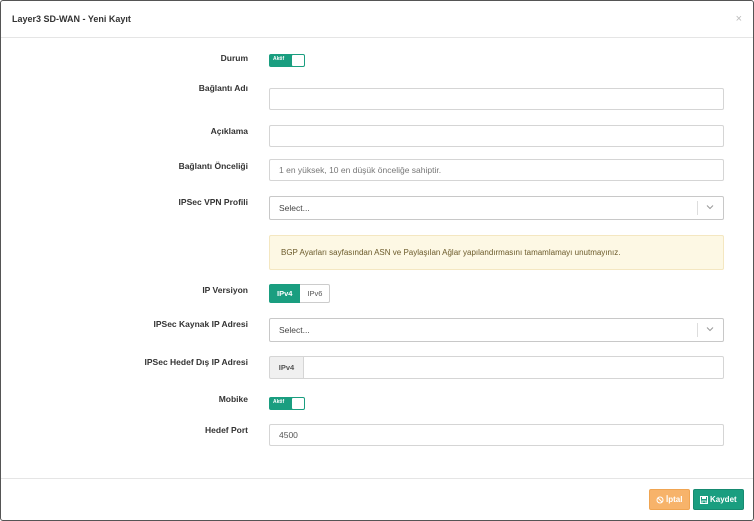  What do you see at coordinates (223, 88) in the screenshot?
I see `connection-name-label: Bağlantı Adı` at bounding box center [223, 88].